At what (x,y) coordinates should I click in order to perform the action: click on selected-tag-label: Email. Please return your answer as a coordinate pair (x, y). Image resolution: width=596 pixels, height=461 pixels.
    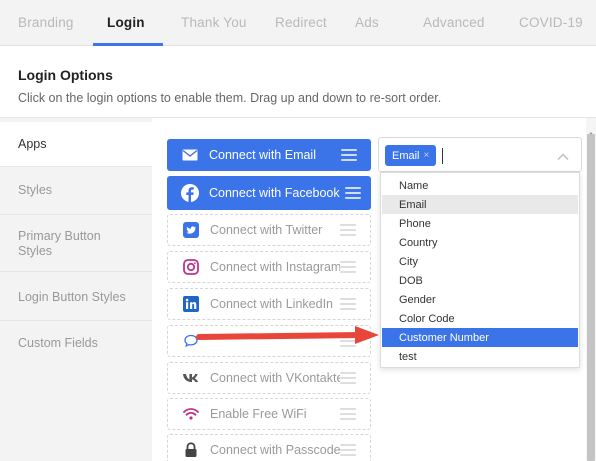
    Looking at the image, I should click on (406, 155).